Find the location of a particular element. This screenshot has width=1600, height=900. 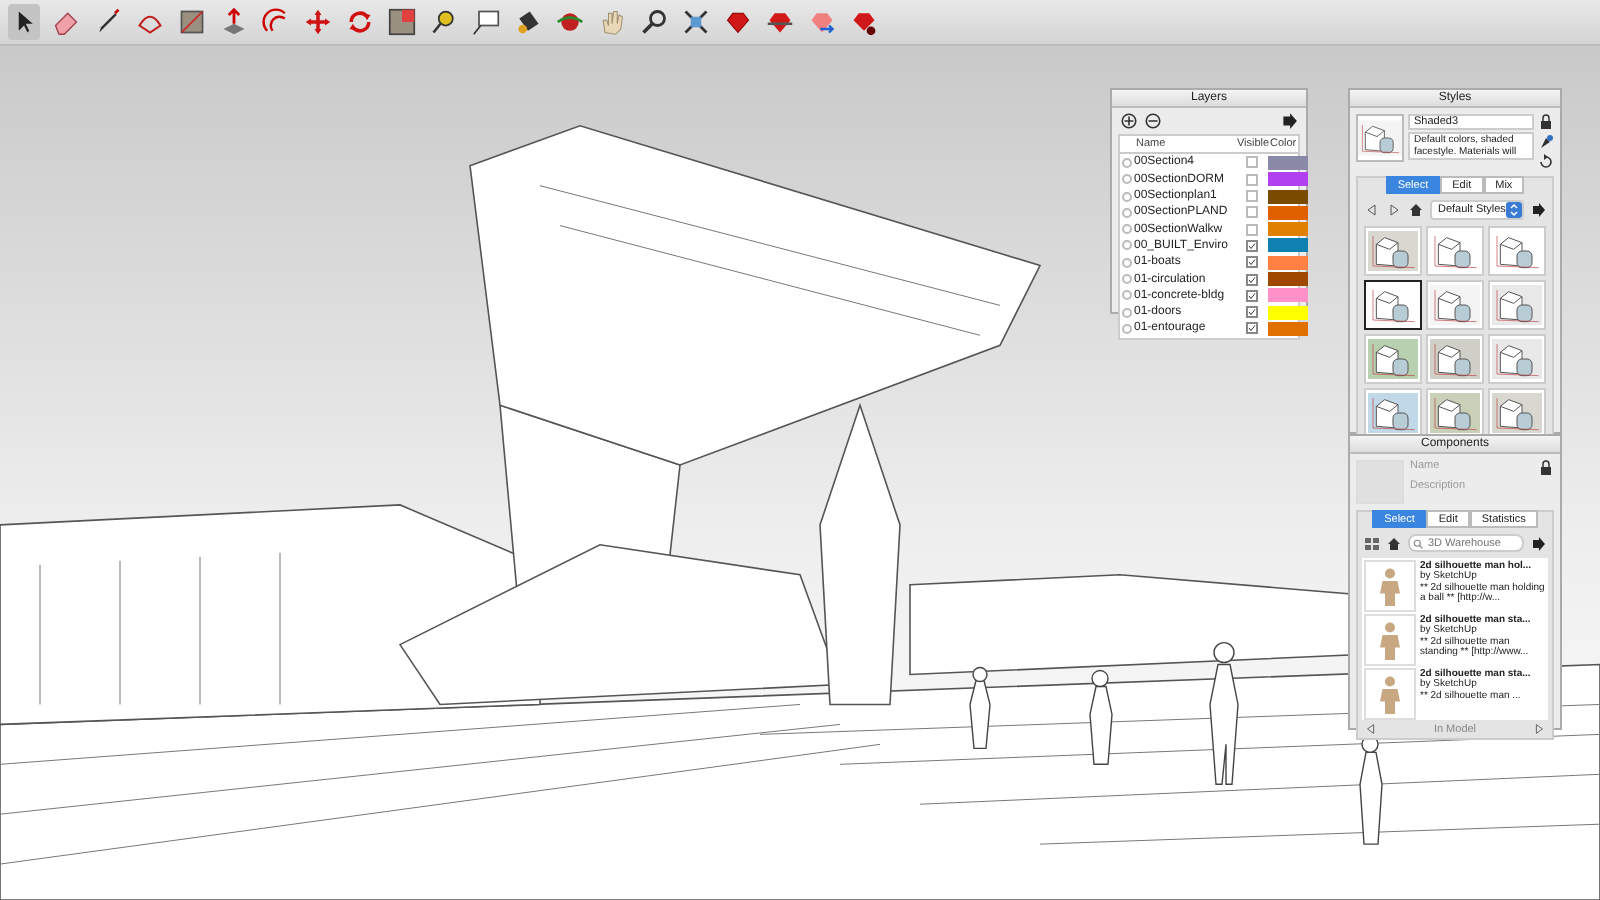

style-thumbnail is located at coordinates (1393, 305).